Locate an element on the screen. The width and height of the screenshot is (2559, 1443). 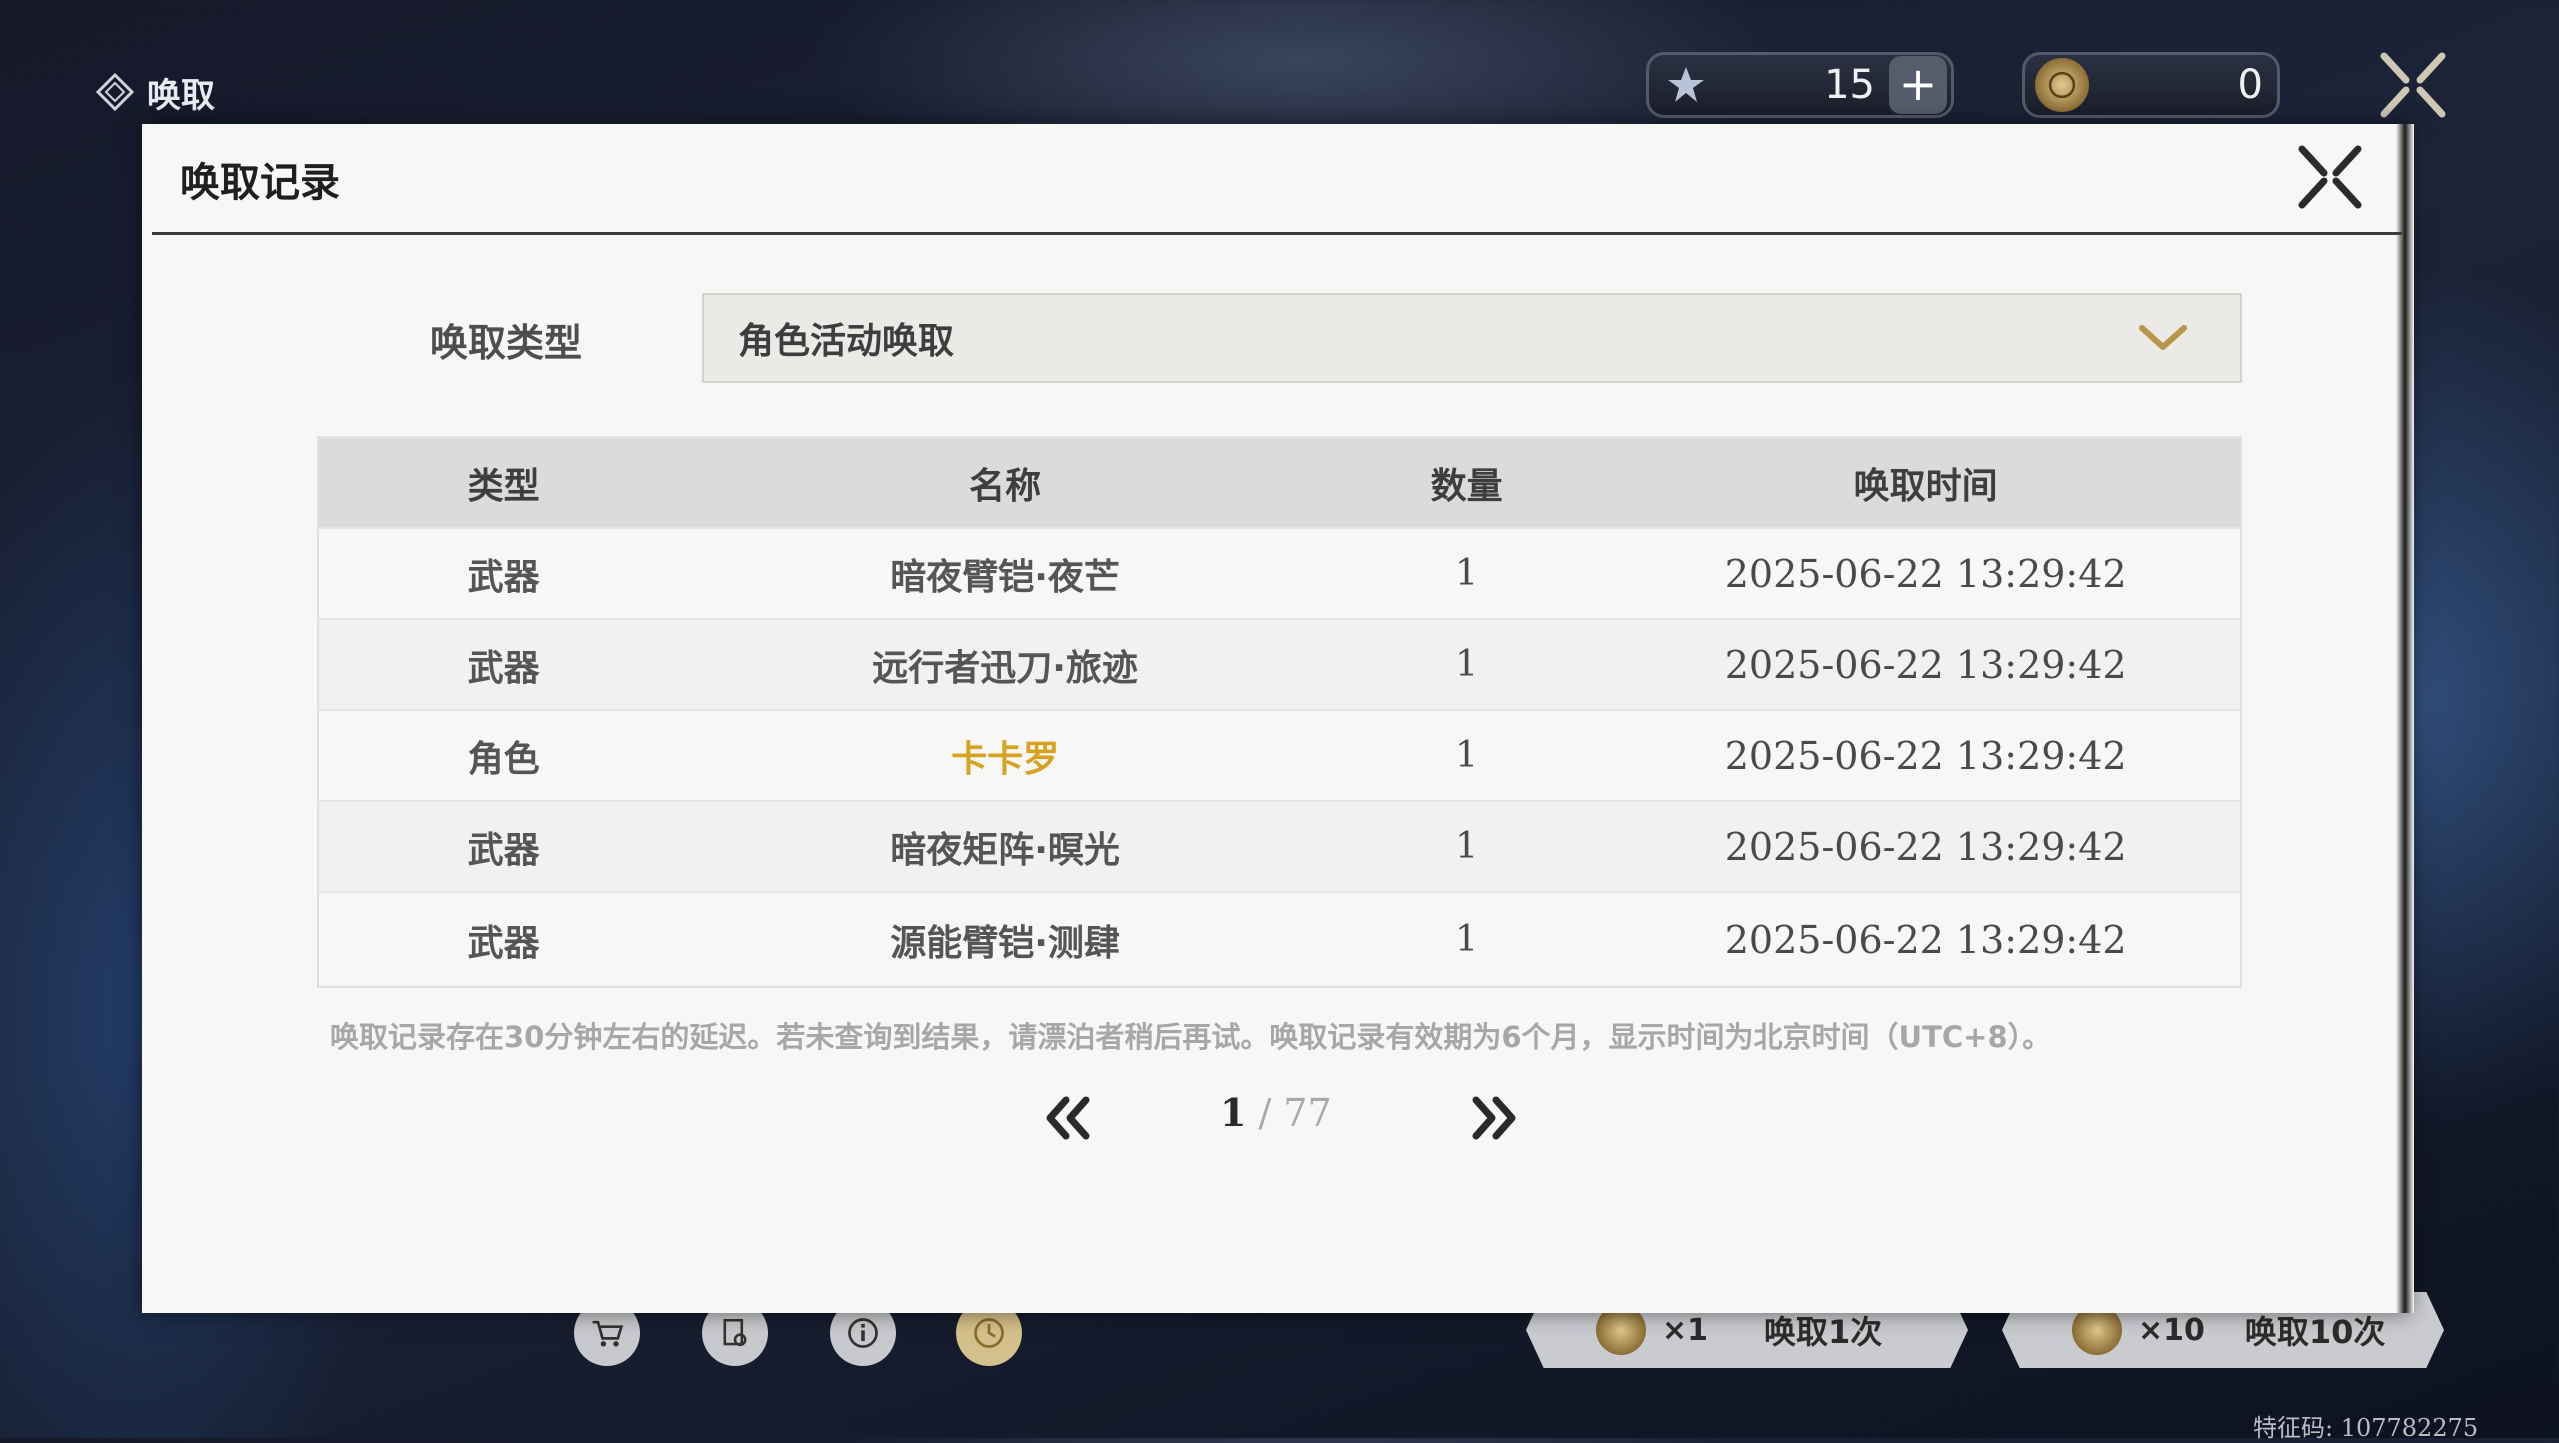
page-title: 唤取 is located at coordinates (155, 92).